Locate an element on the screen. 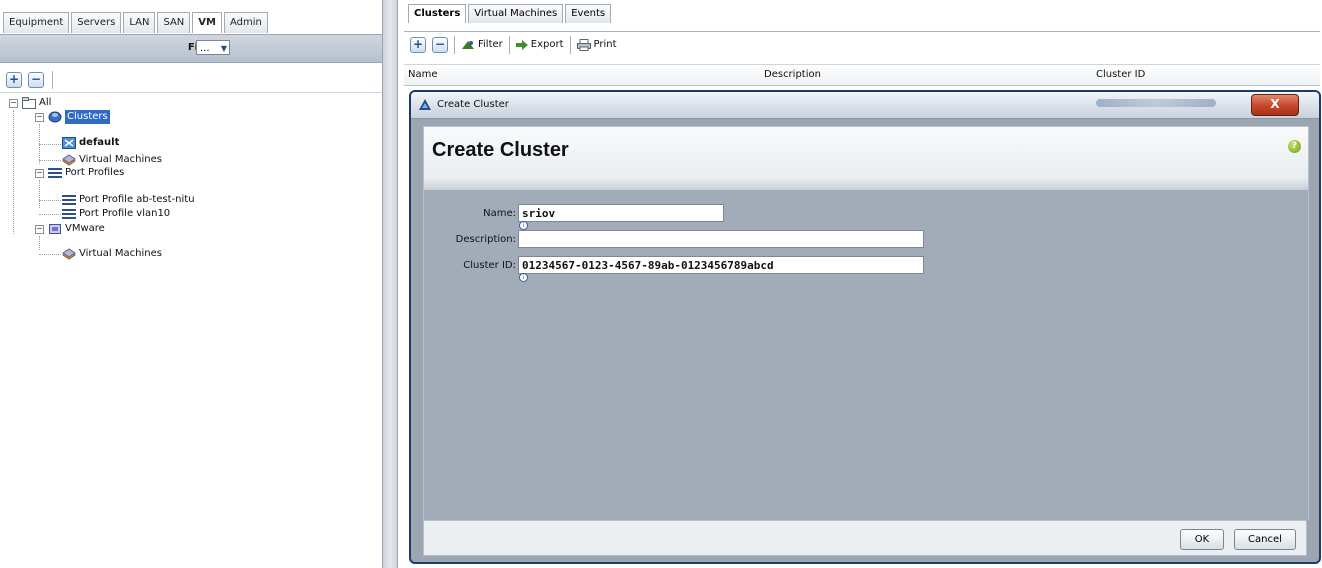 The height and width of the screenshot is (568, 1322). pane-splitter is located at coordinates (390, 284).